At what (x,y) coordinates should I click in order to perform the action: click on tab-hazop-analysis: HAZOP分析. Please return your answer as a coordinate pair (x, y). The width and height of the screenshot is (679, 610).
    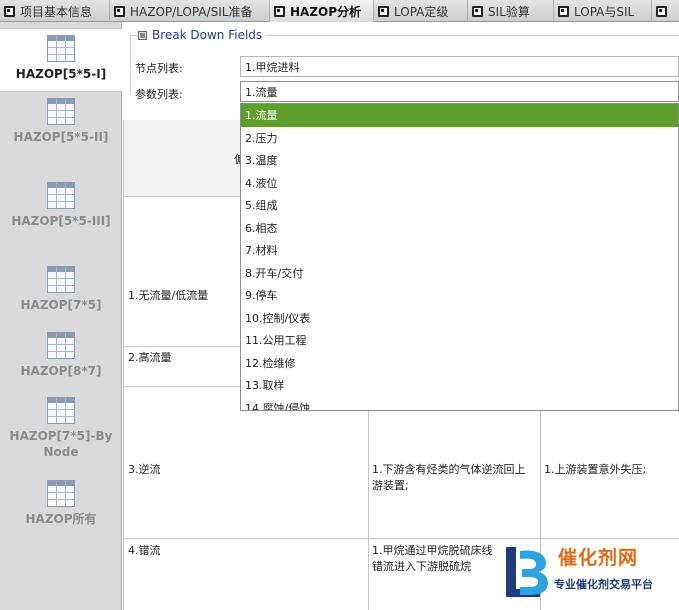
    Looking at the image, I should click on (322, 11).